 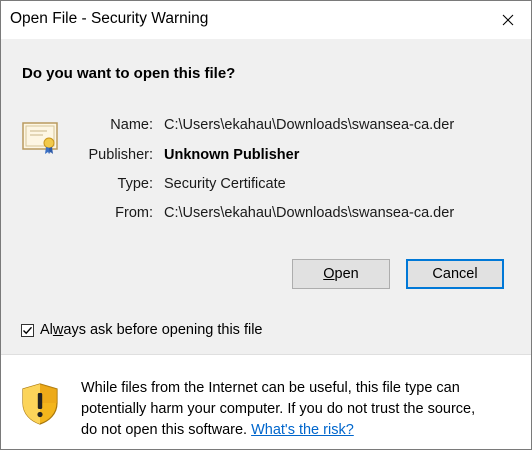 What do you see at coordinates (302, 430) in the screenshot?
I see `whats-the-risk-link: What's the risk?` at bounding box center [302, 430].